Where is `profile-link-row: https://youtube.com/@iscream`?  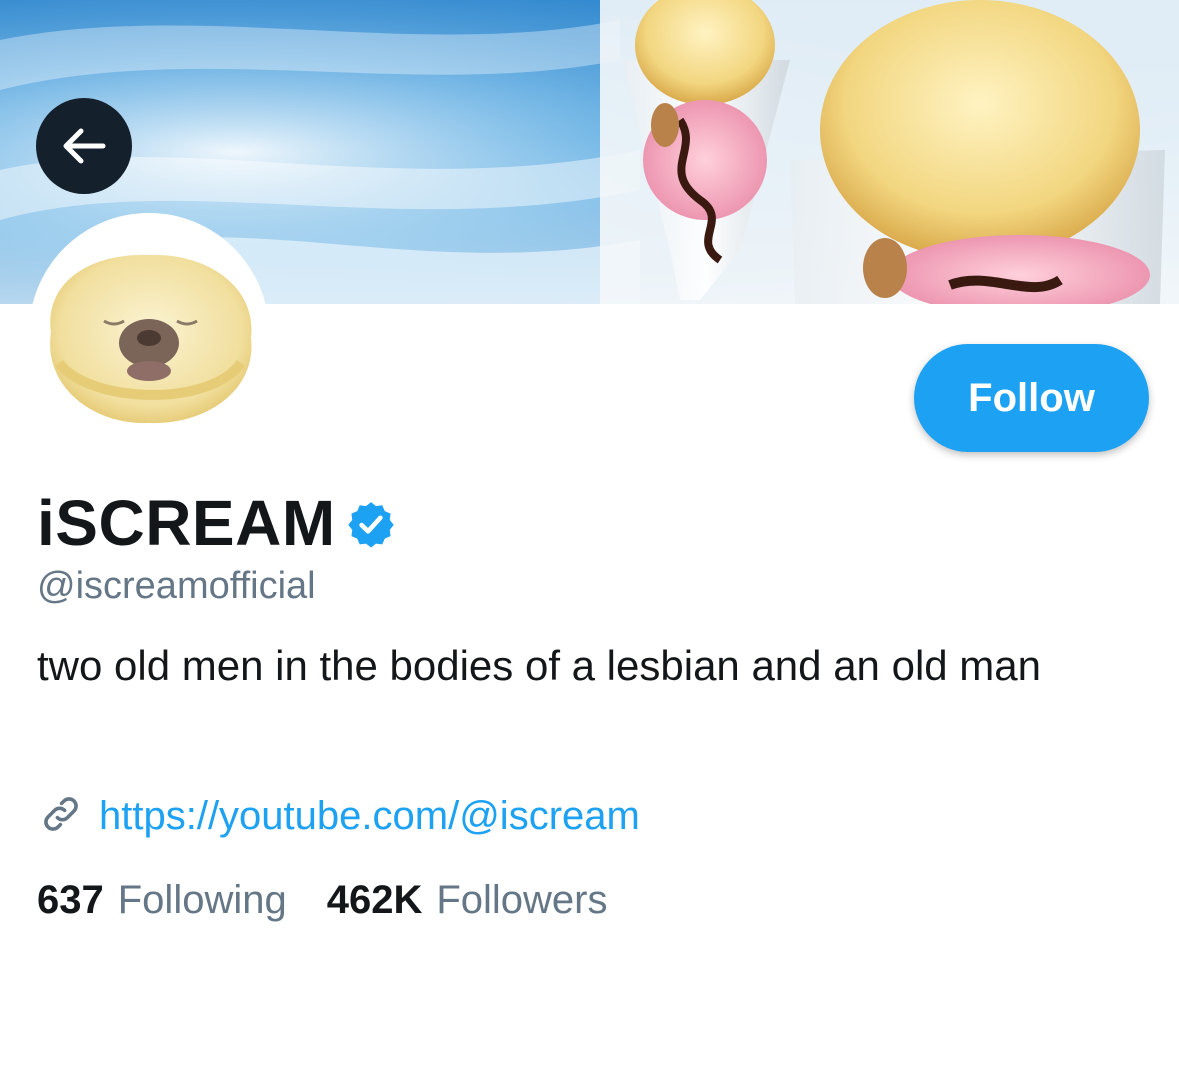 profile-link-row: https://youtube.com/@iscream is located at coordinates (338, 816).